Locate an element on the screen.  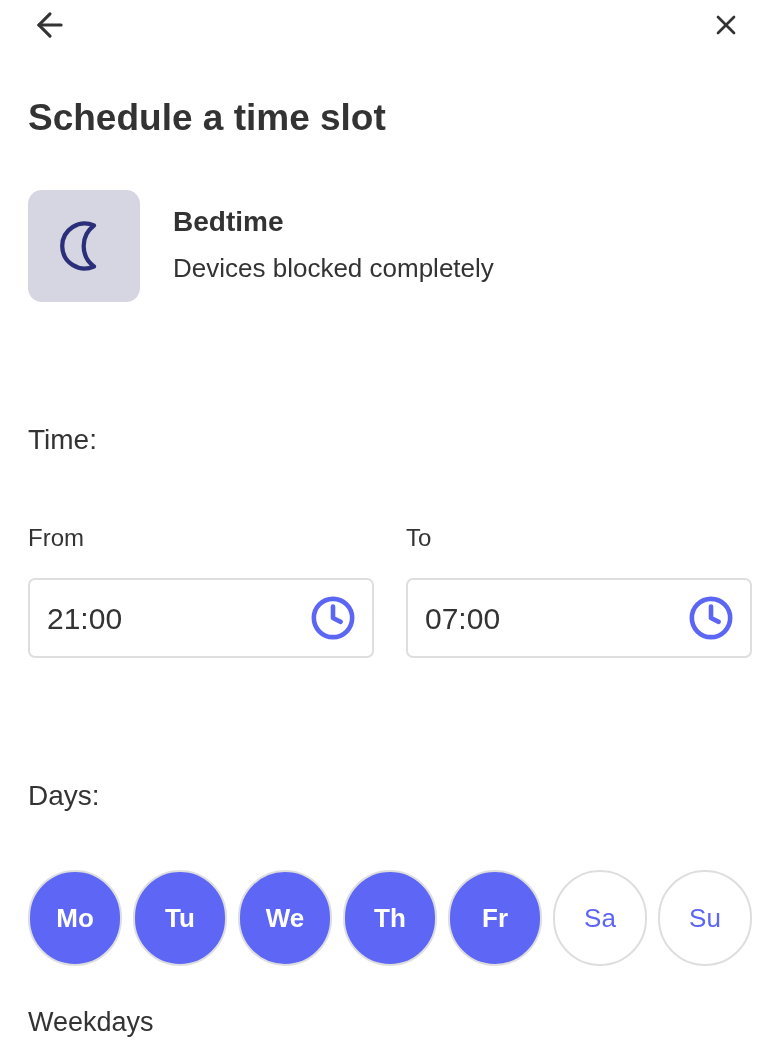
day-toggle: We is located at coordinates (285, 918).